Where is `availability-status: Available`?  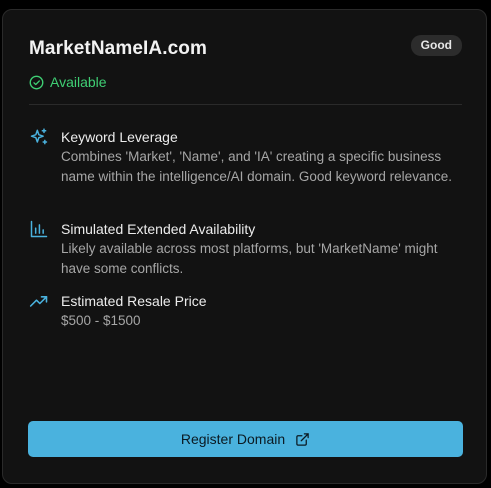
availability-status: Available is located at coordinates (68, 82).